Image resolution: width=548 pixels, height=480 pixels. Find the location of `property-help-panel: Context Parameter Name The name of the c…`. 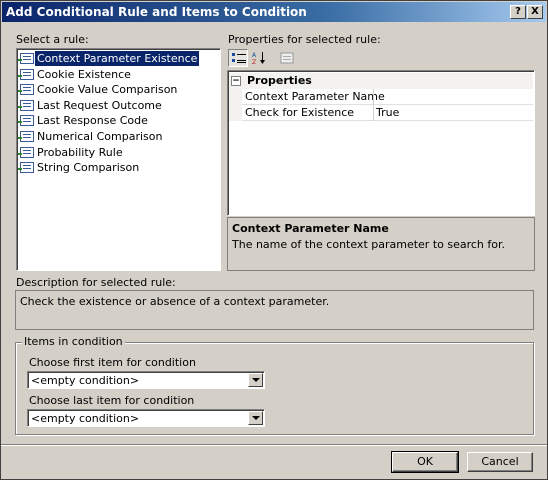

property-help-panel: Context Parameter Name The name of the c… is located at coordinates (381, 244).